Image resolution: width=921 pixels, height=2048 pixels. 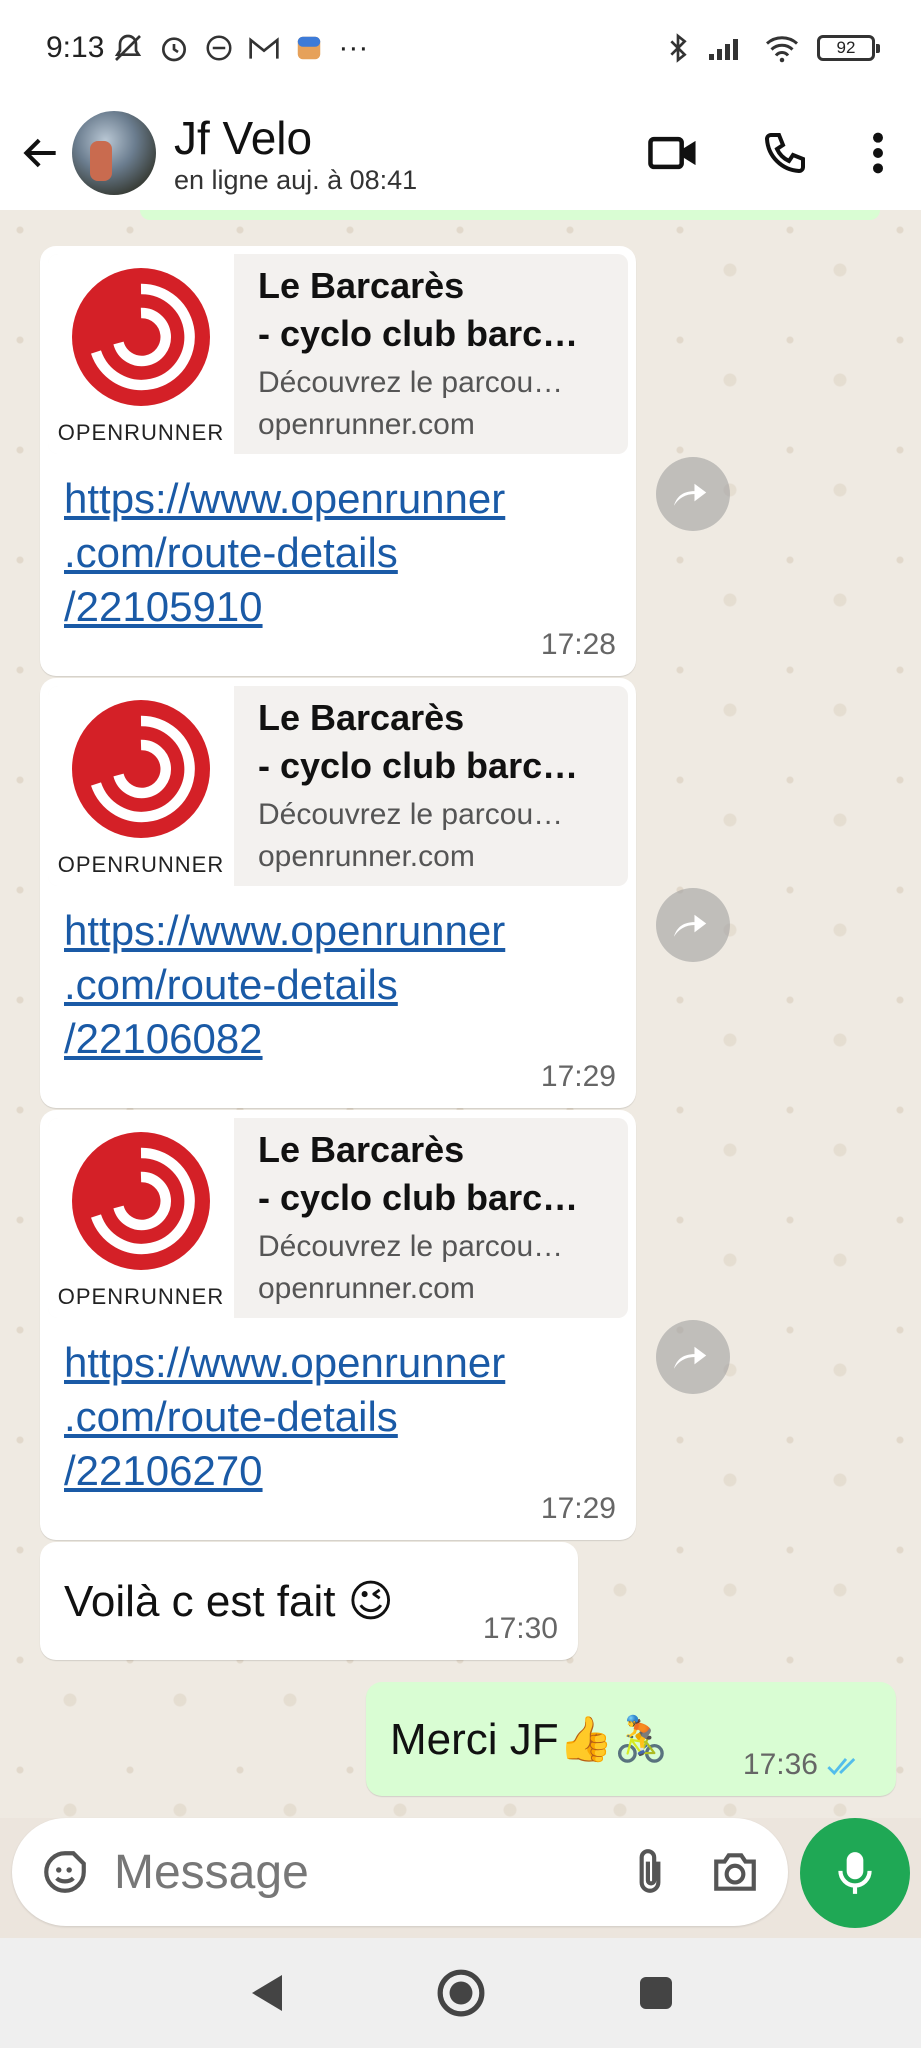 I want to click on signal-icon, so click(x=723, y=49).